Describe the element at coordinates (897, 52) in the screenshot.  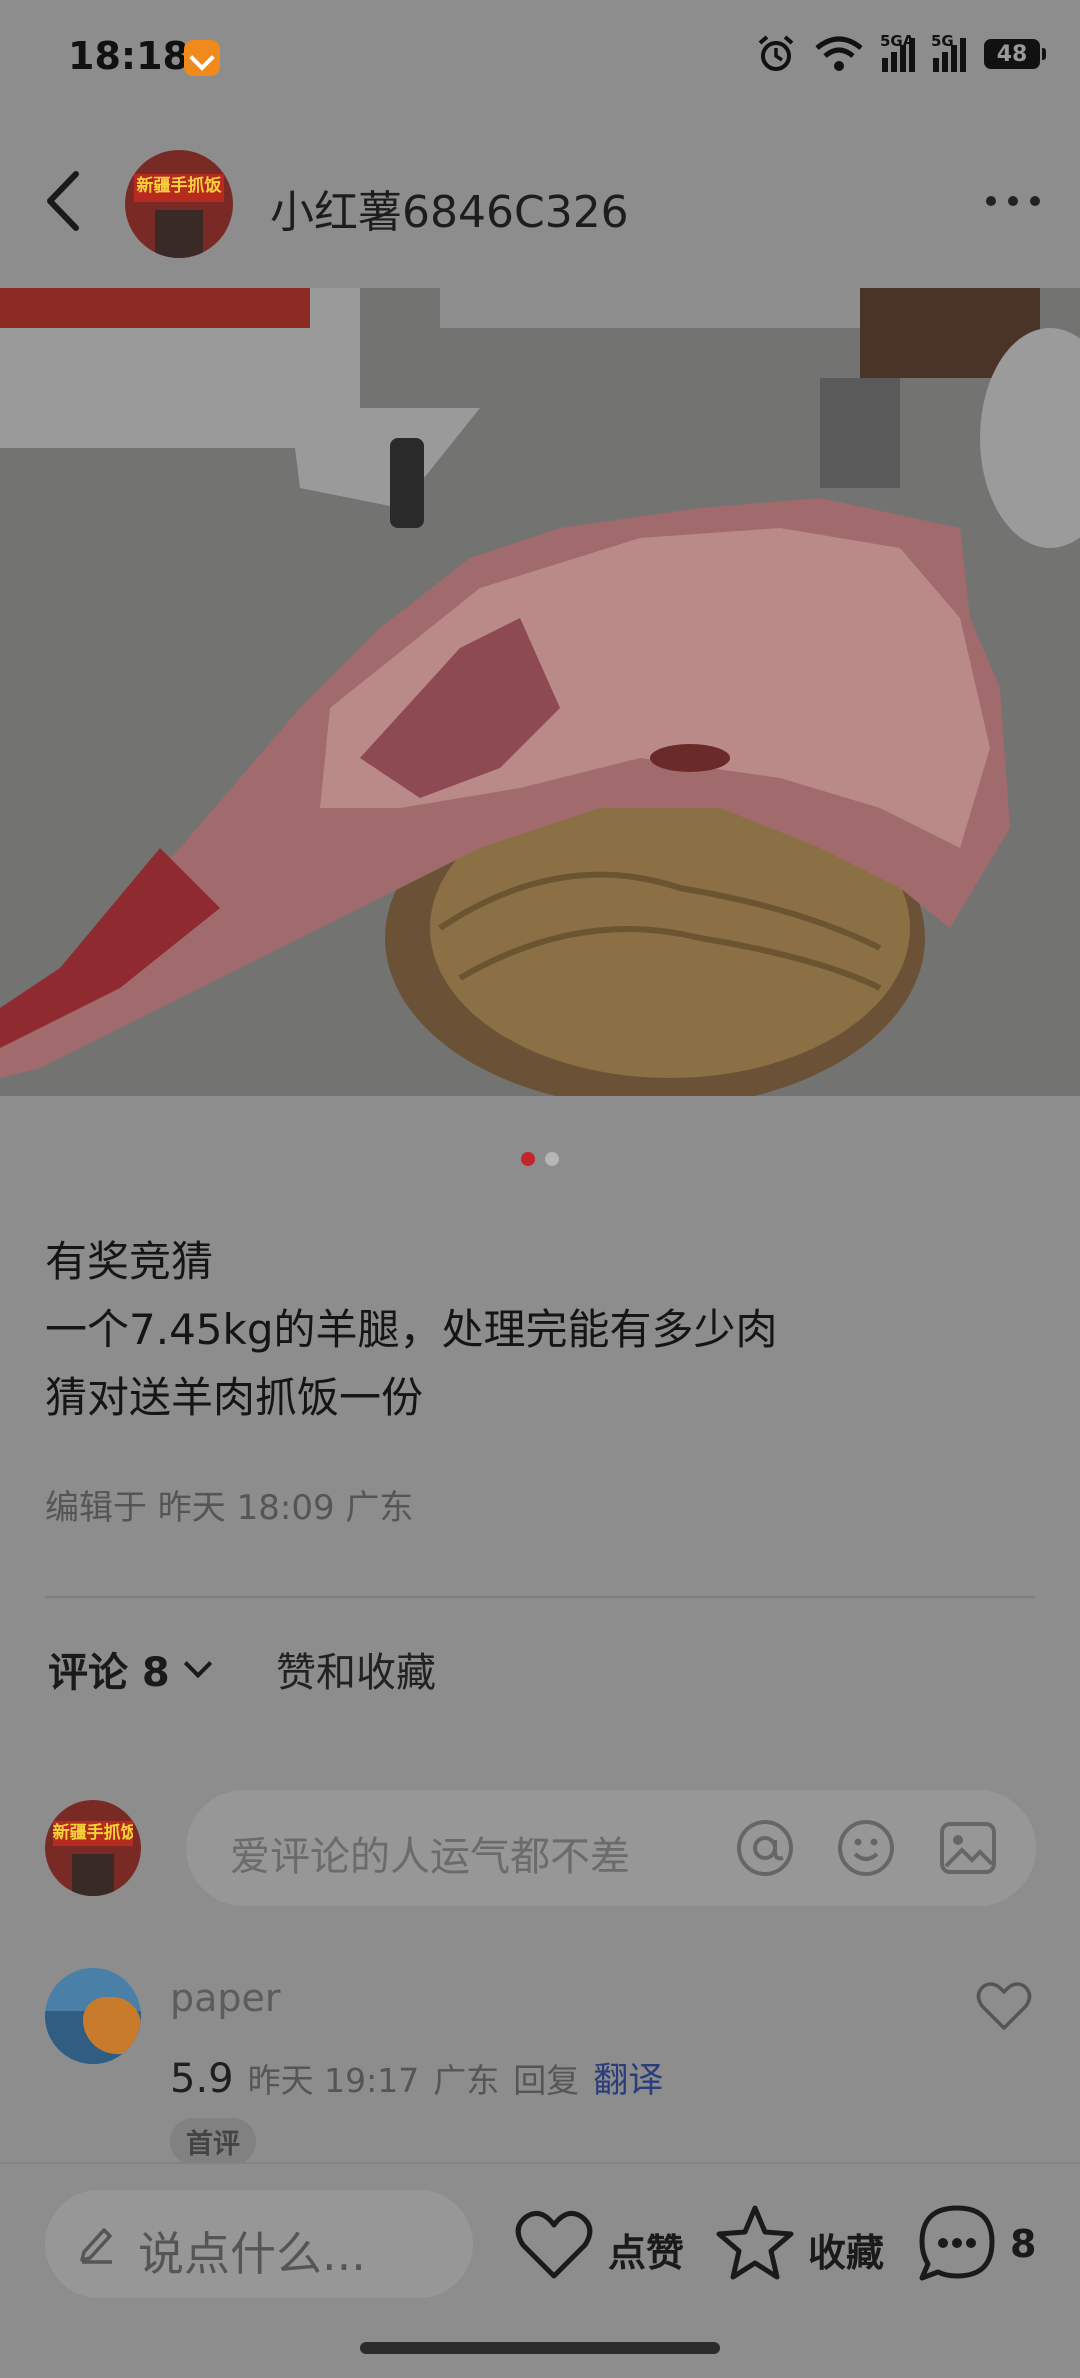
I see `signal-icon: 5GA` at that location.